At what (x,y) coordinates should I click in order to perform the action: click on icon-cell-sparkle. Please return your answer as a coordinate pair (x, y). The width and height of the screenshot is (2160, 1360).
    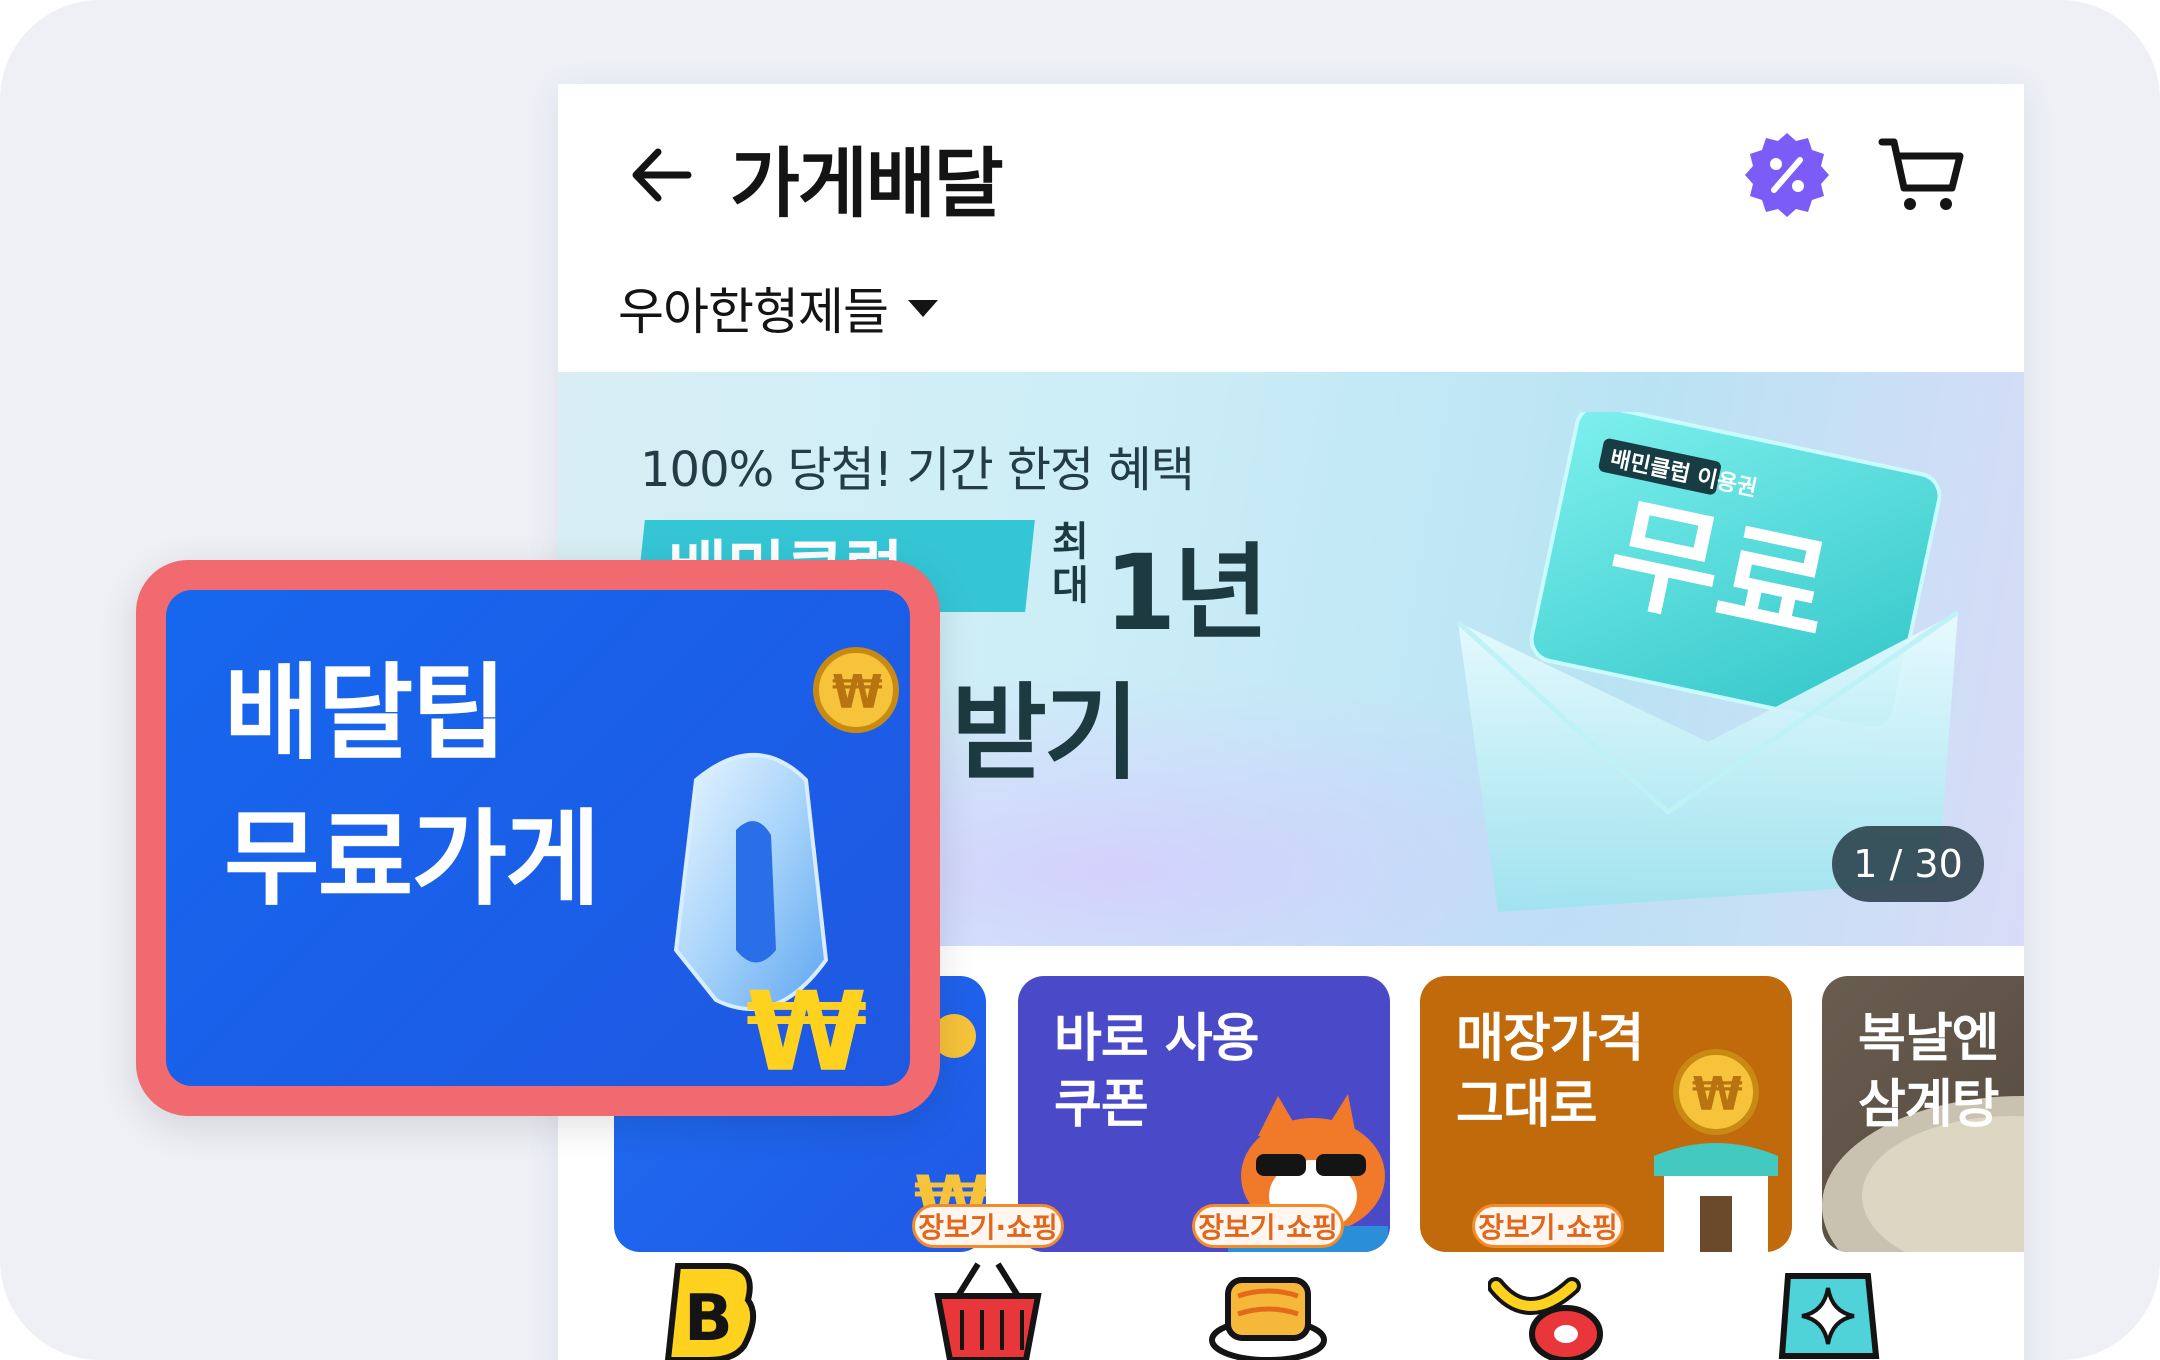
    Looking at the image, I should click on (1838, 1282).